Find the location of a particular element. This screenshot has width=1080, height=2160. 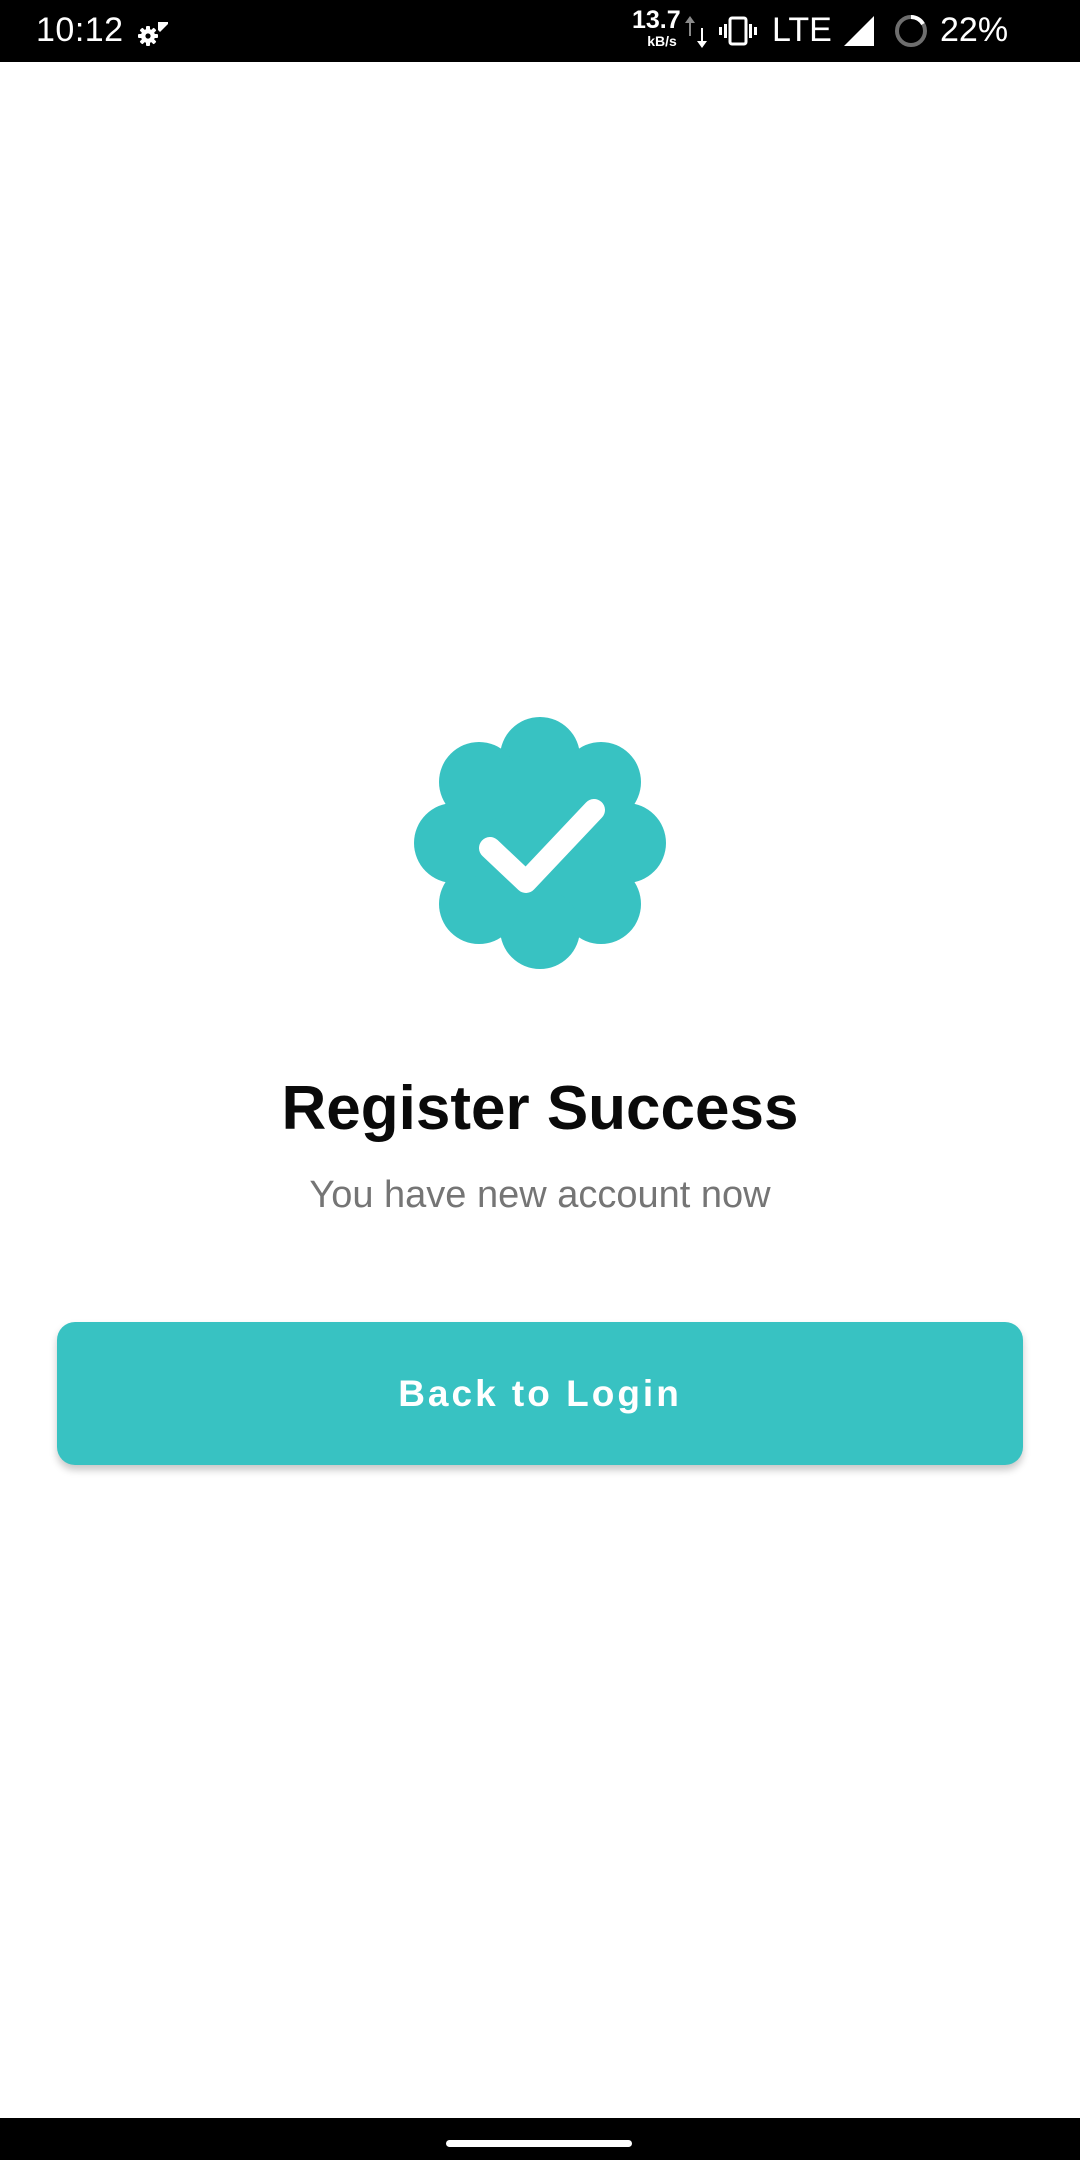

settings-gear-icon is located at coordinates (153, 34).